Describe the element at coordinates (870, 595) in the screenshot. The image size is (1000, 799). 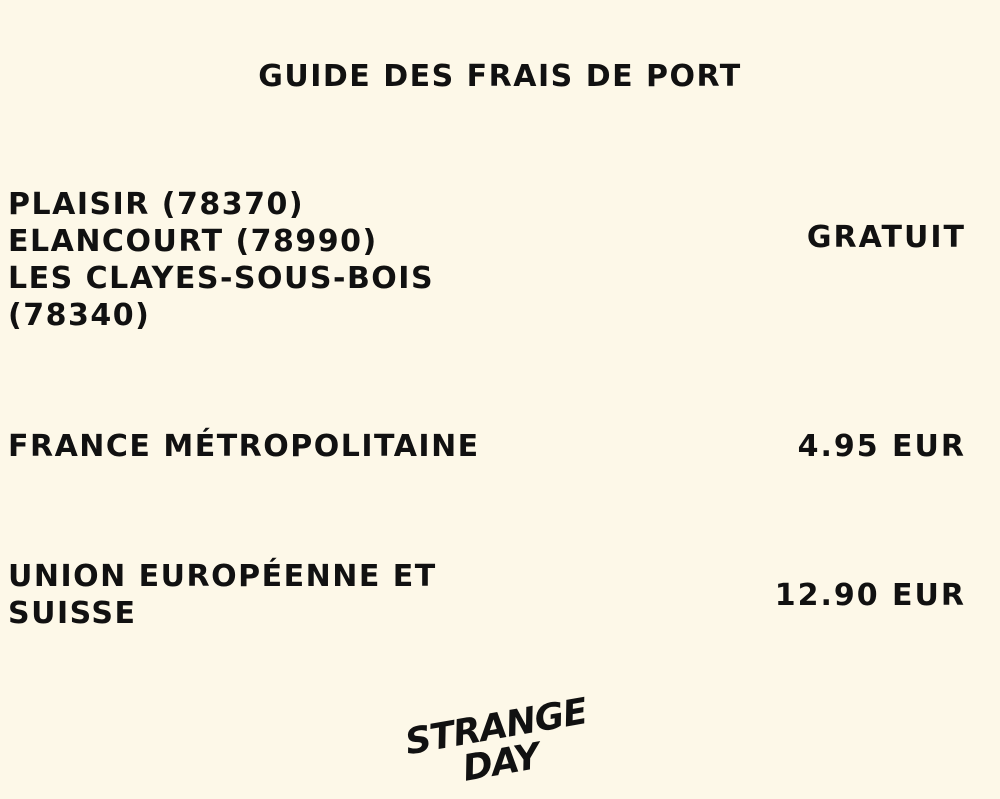
I see `shipping-price-eu: 12.90 EUR` at that location.